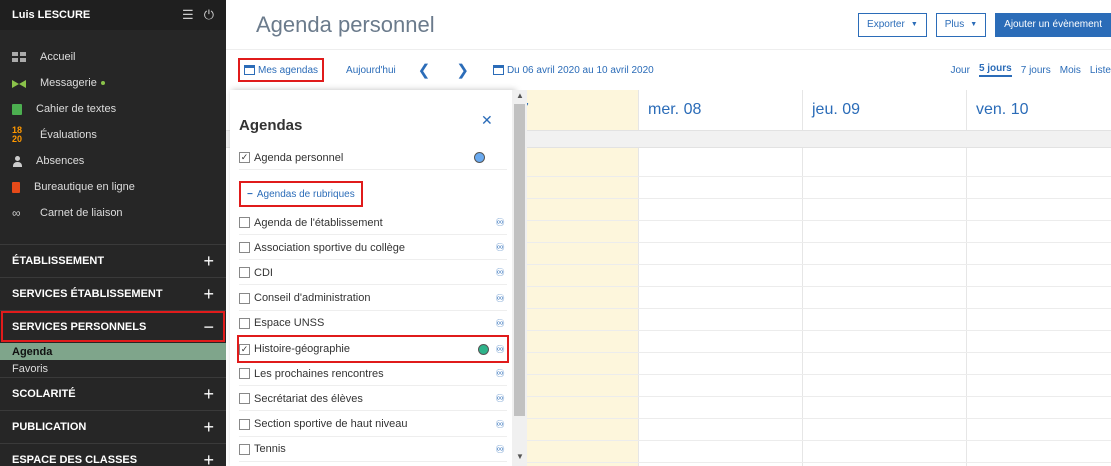  What do you see at coordinates (17, 134) in the screenshot?
I see `evaluation-icon: 18 20` at bounding box center [17, 134].